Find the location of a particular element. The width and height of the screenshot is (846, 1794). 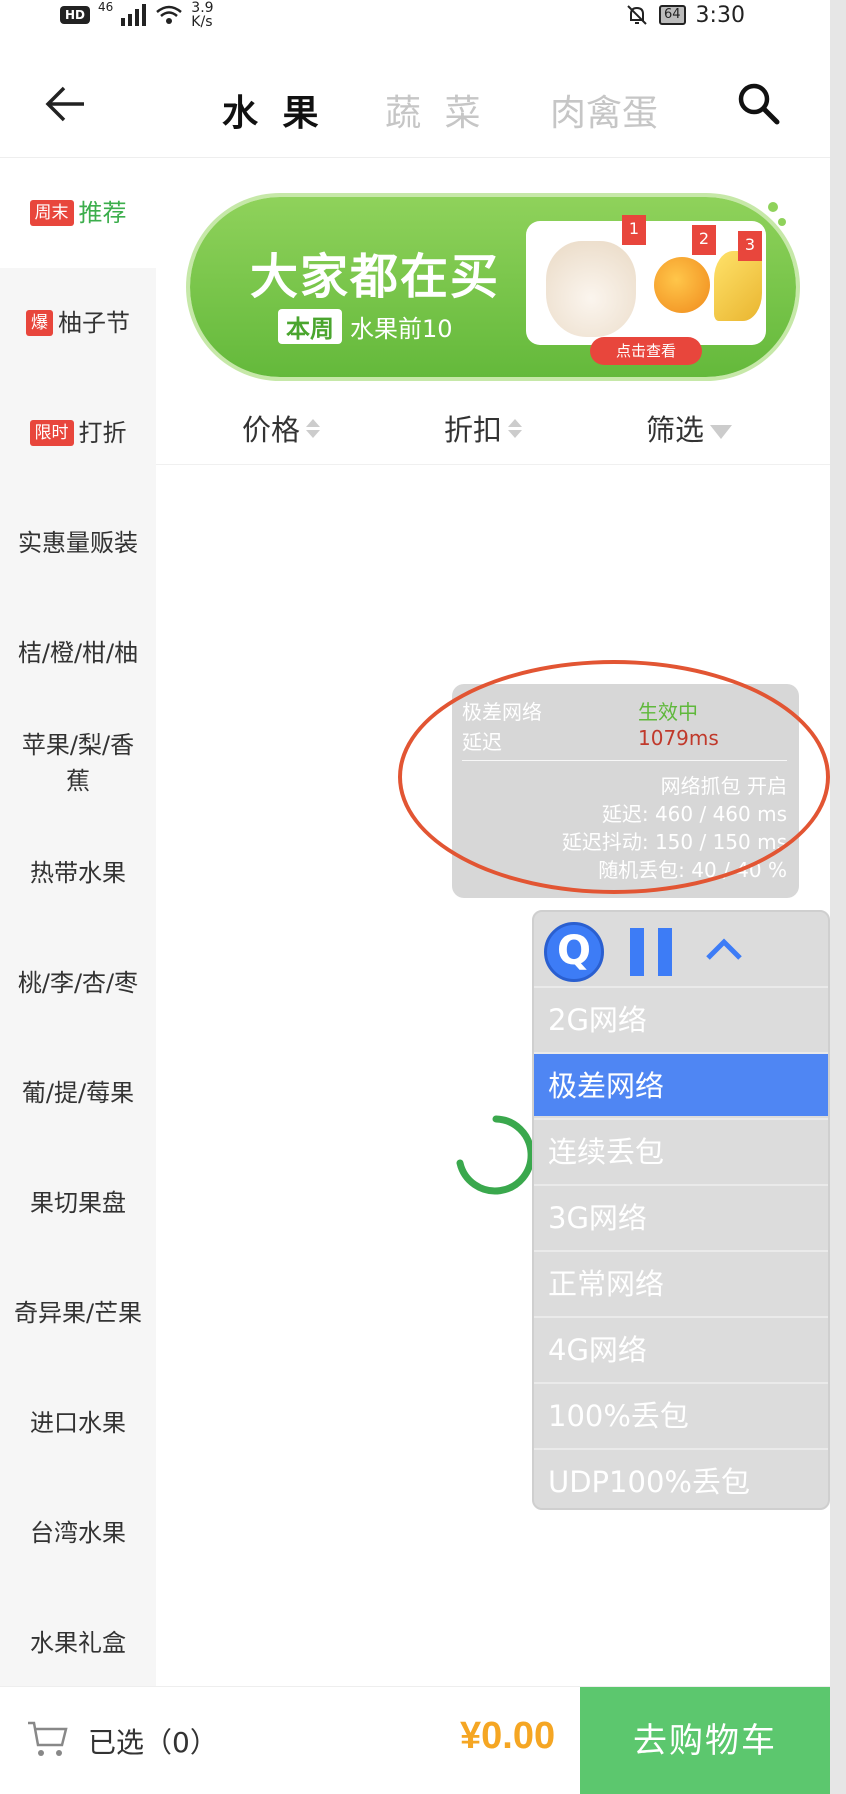

sidebar-item-label: 奇异果/芒果 is located at coordinates (78, 1313).